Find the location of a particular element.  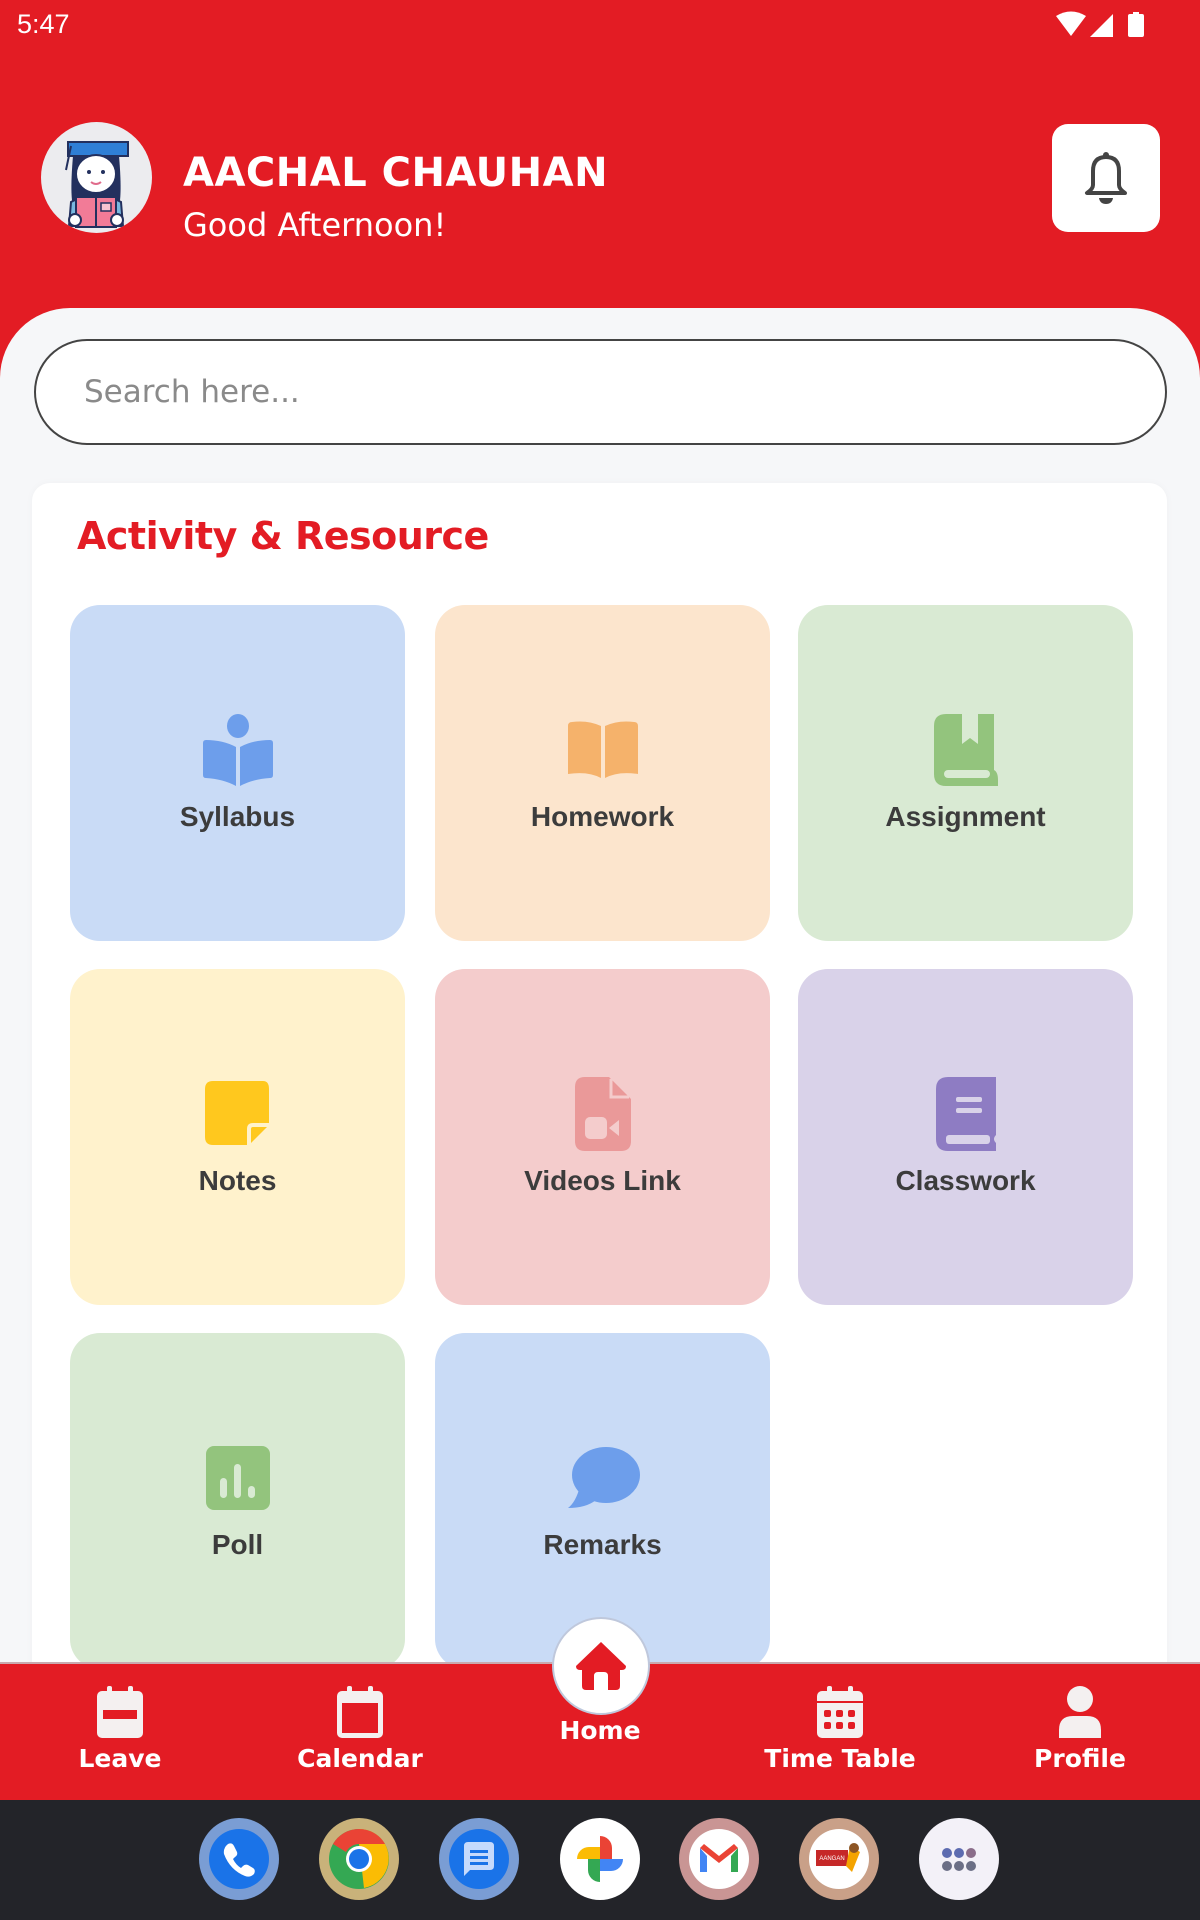

dock-app-chrome is located at coordinates (359, 1859).